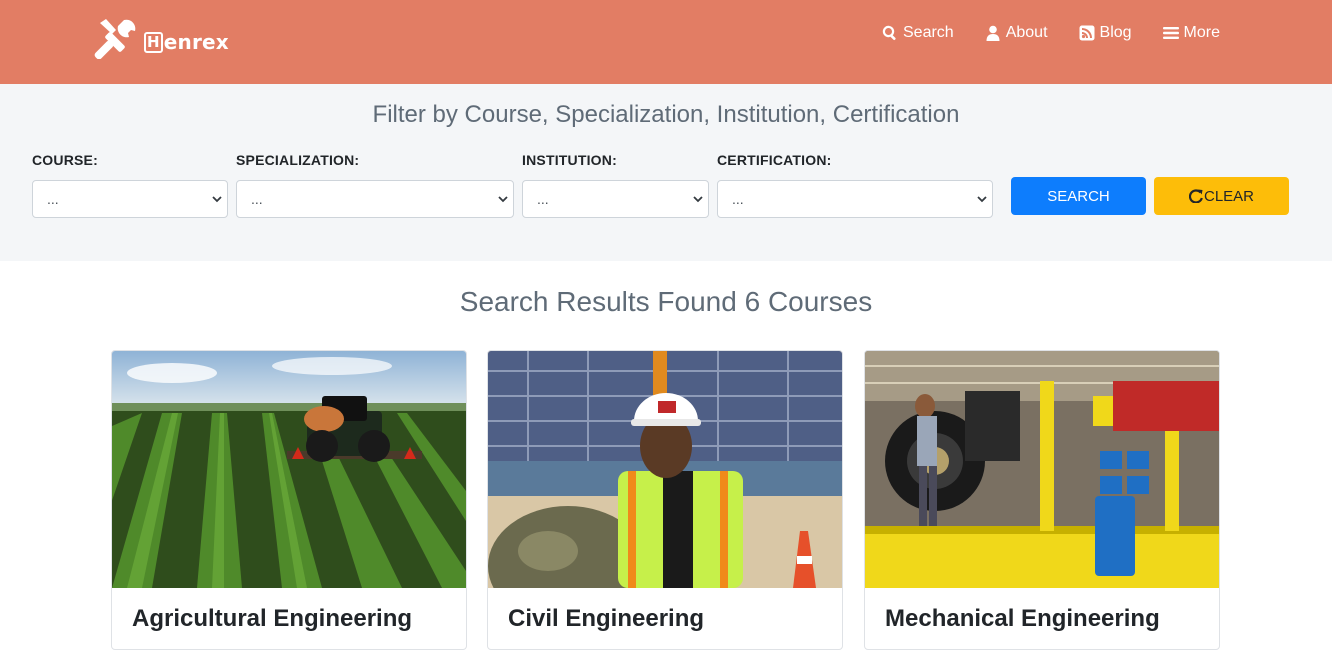 This screenshot has width=1332, height=650. Describe the element at coordinates (993, 33) in the screenshot. I see `user-icon` at that location.